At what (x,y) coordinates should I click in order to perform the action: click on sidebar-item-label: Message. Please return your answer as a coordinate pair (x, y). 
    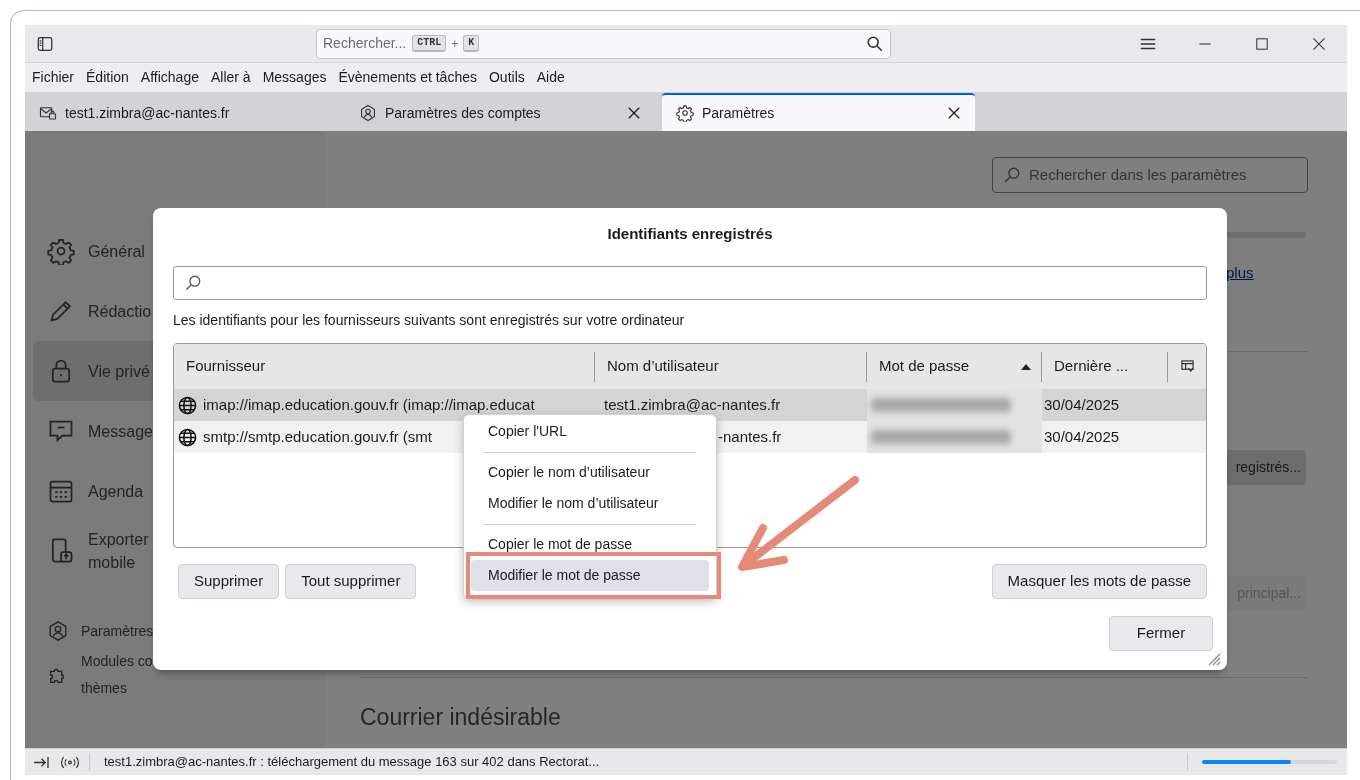
    Looking at the image, I should click on (120, 431).